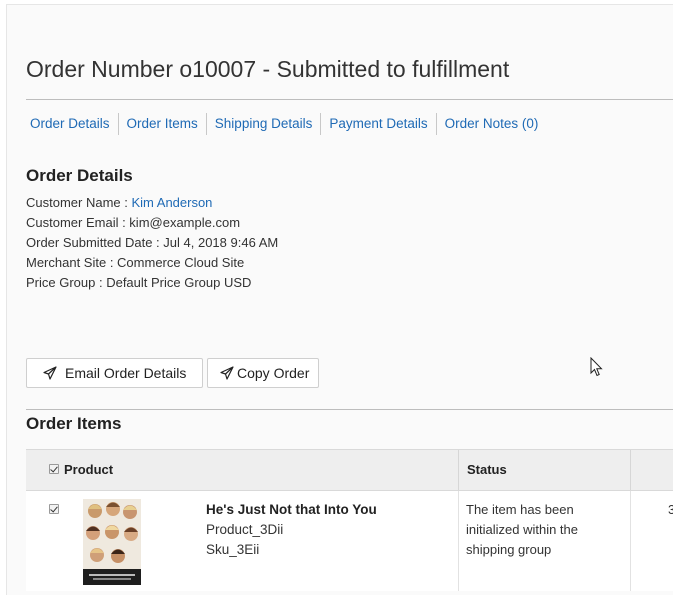 The height and width of the screenshot is (595, 673). What do you see at coordinates (273, 373) in the screenshot?
I see `copy-order-label: Copy Order` at bounding box center [273, 373].